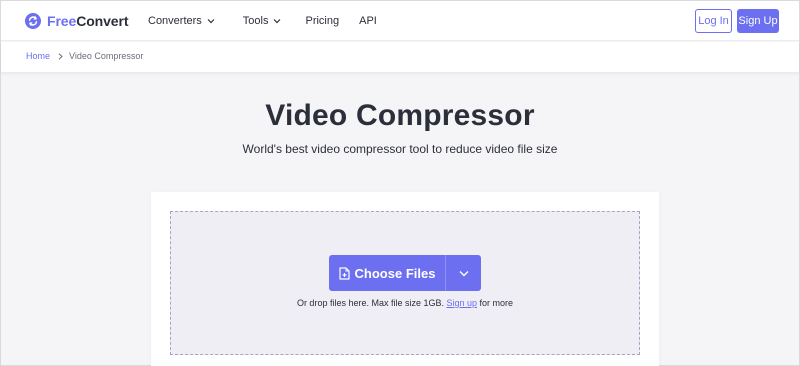  Describe the element at coordinates (106, 56) in the screenshot. I see `breadcrumb-current: Video Compressor` at that location.